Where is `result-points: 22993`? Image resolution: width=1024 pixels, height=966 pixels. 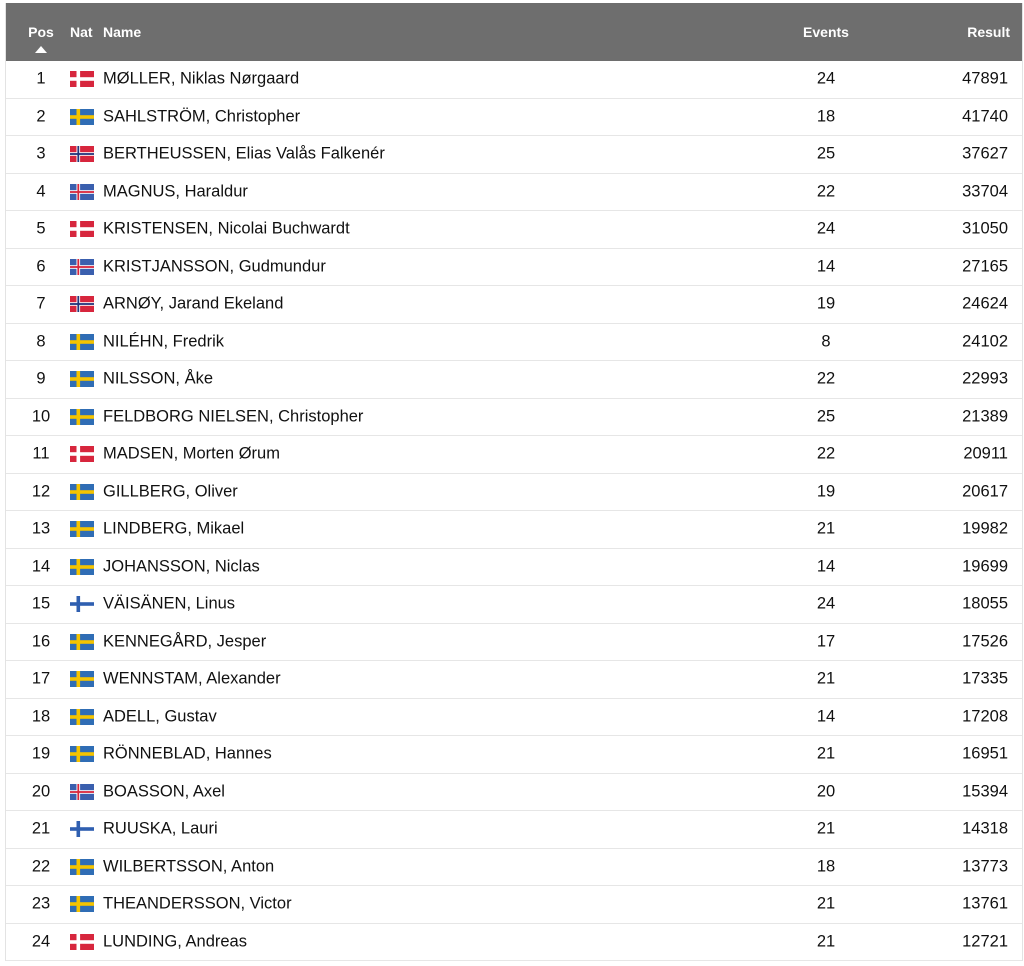 result-points: 22993 is located at coordinates (985, 378).